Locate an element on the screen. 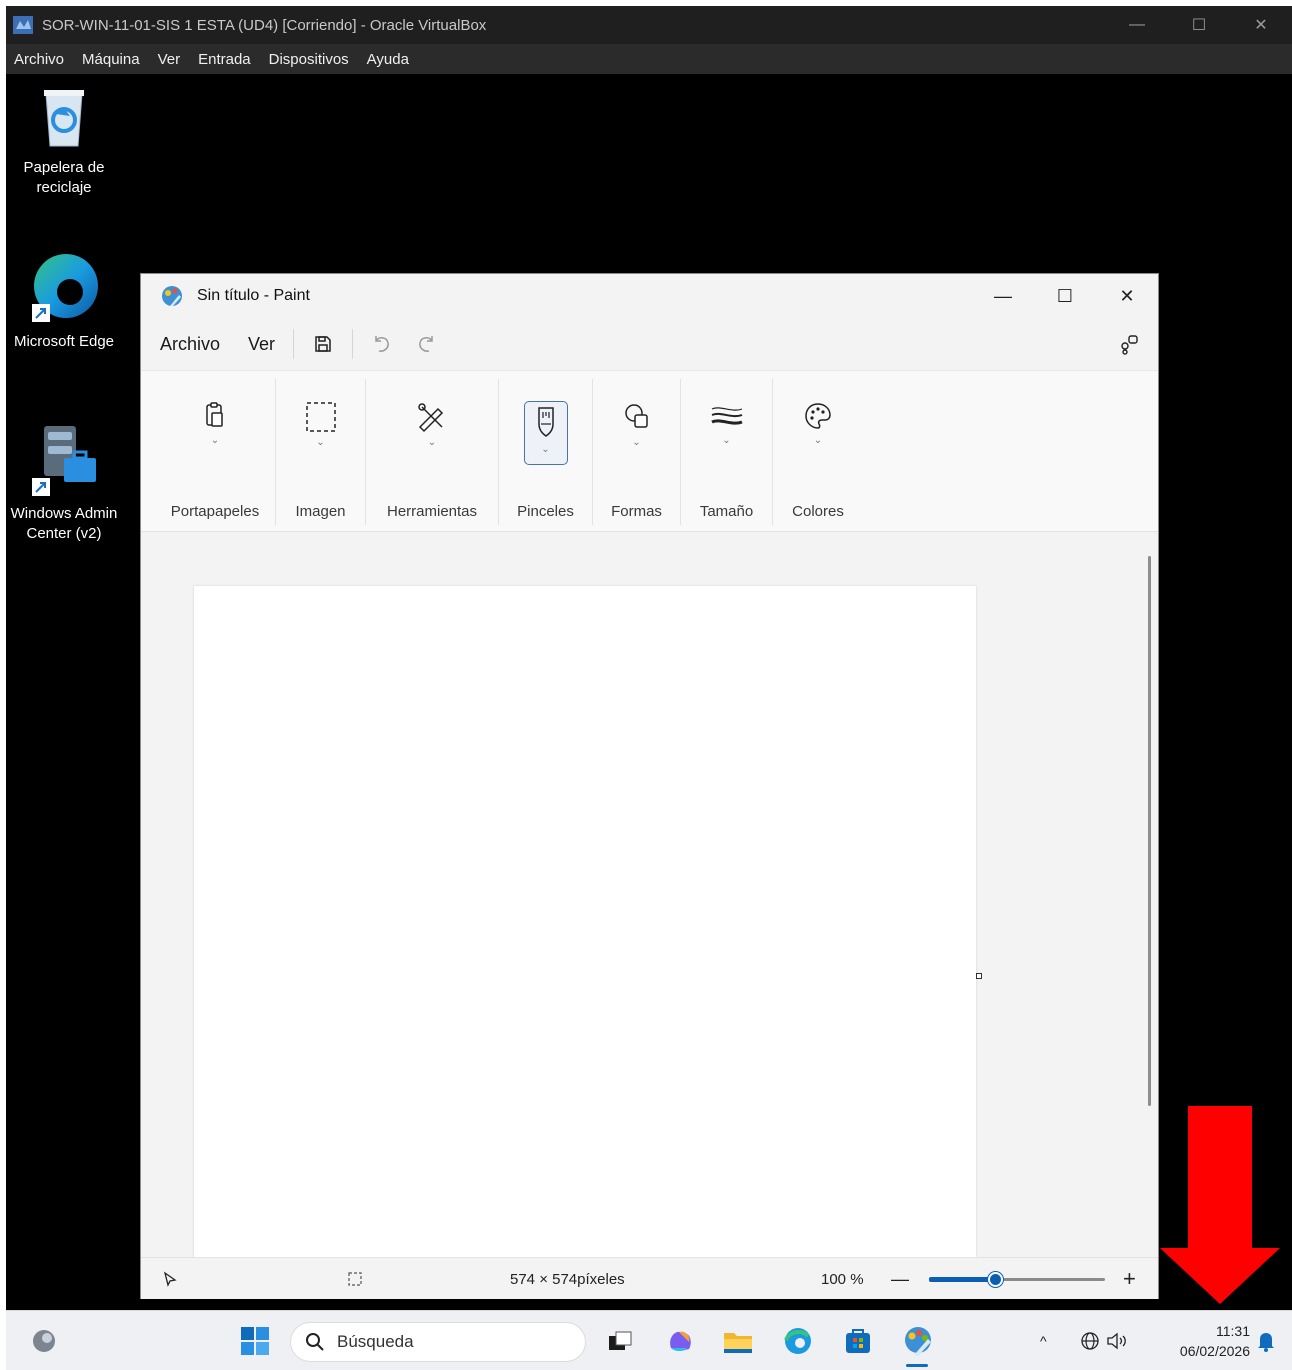 Image resolution: width=1292 pixels, height=1370 pixels. cursor-position-icon is located at coordinates (170, 1279).